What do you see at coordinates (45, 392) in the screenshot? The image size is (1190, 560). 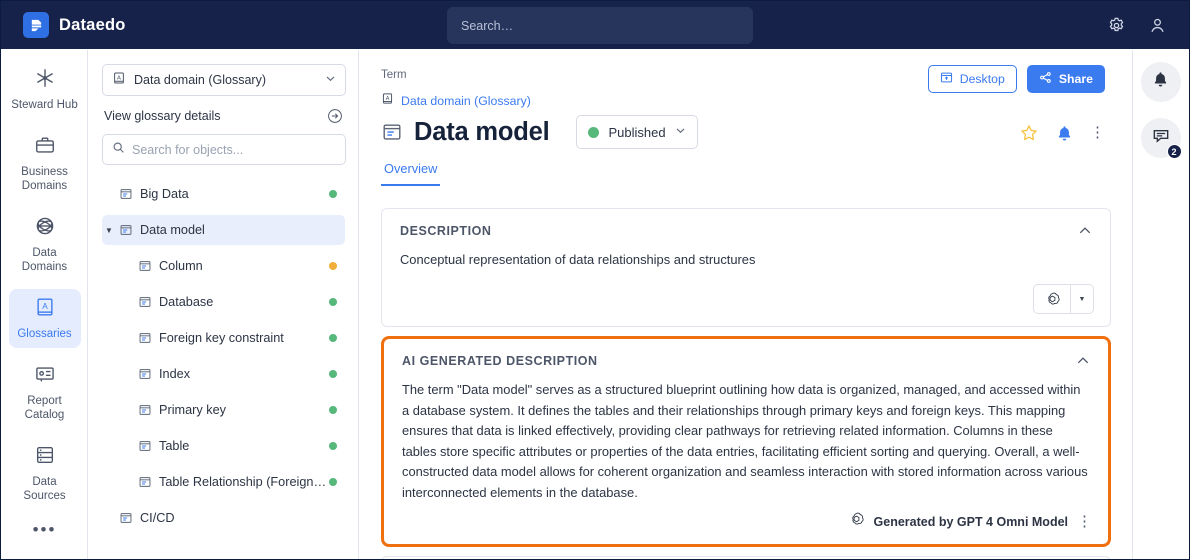 I see `sidebar-item-report-catalog: Report Catalog` at bounding box center [45, 392].